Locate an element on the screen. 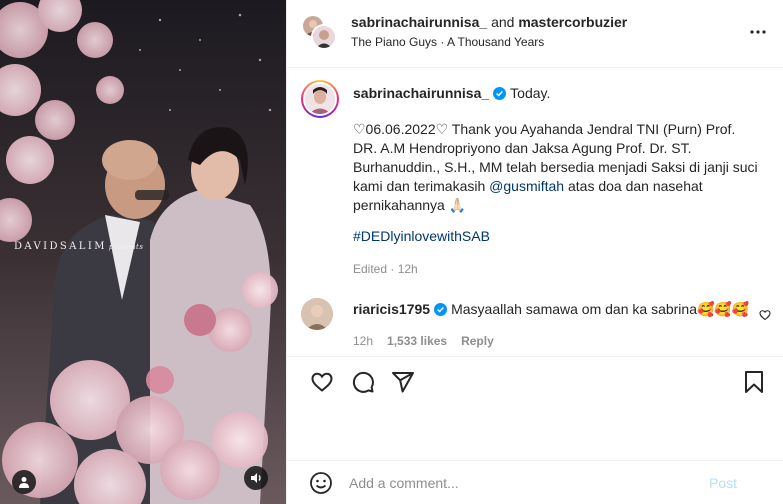 The width and height of the screenshot is (783, 504). avatar-mastercorbuzier is located at coordinates (324, 37).